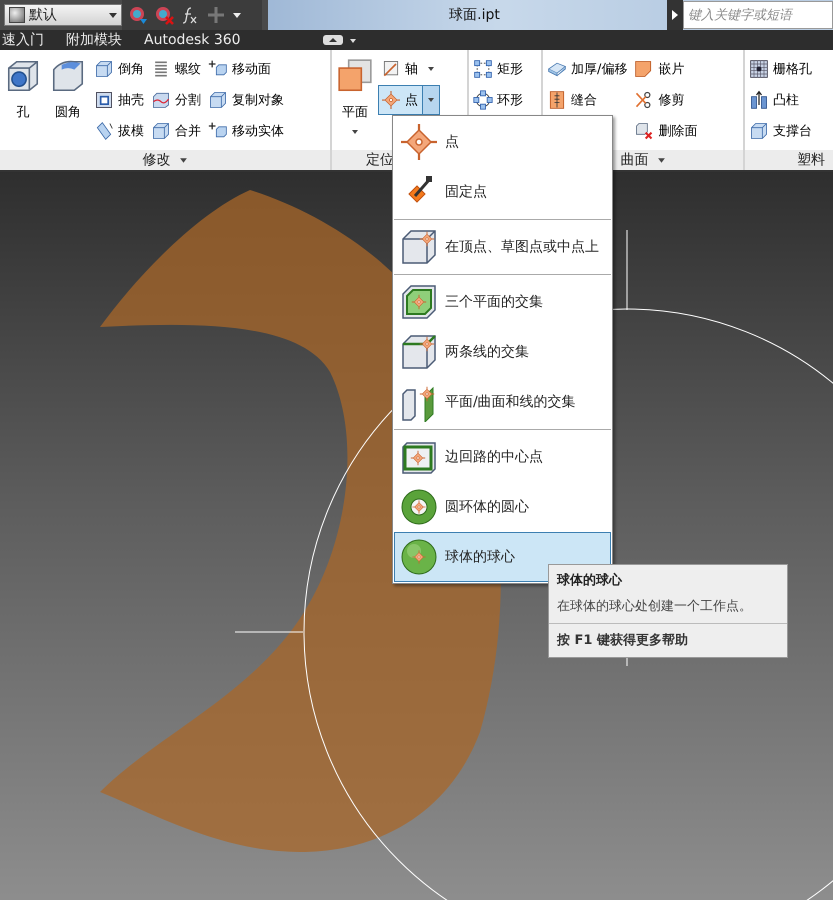 The width and height of the screenshot is (833, 900). Describe the element at coordinates (176, 131) in the screenshot. I see `ribbon-button: 合并` at that location.